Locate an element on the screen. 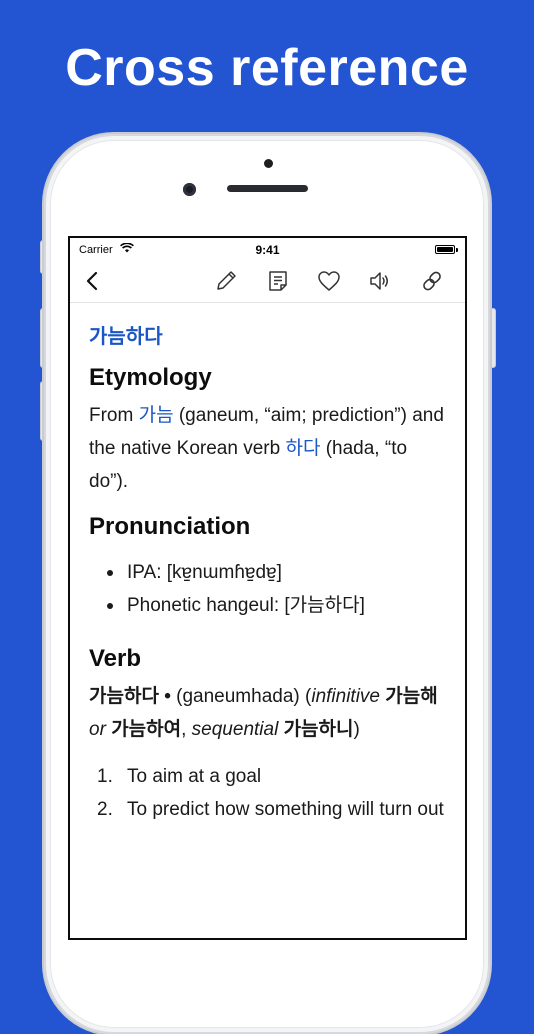  power-button is located at coordinates (493, 338).